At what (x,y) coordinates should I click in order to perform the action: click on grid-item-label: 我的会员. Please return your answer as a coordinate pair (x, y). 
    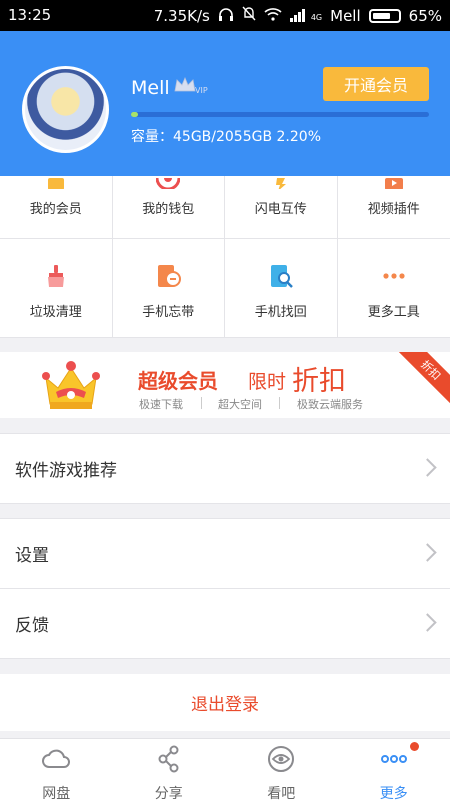
    Looking at the image, I should click on (55, 209).